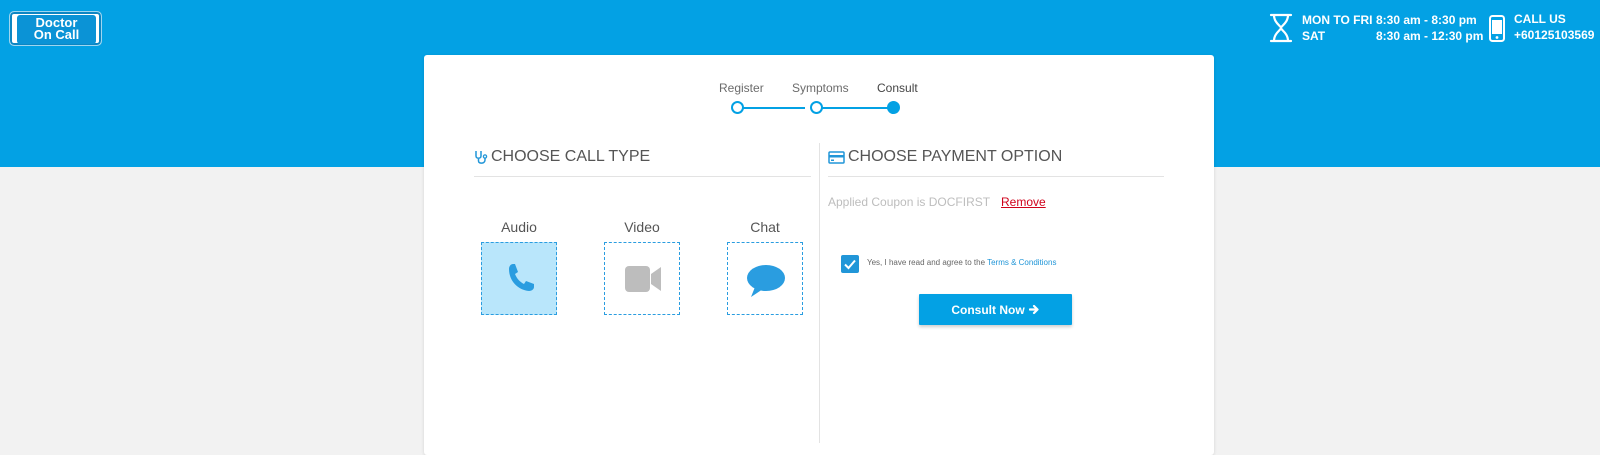 This screenshot has width=1600, height=455. What do you see at coordinates (642, 227) in the screenshot?
I see `video-label: Video` at bounding box center [642, 227].